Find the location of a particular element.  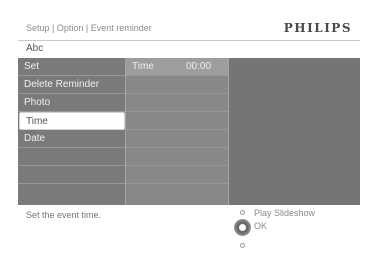

navigation-pad is located at coordinates (242, 230).